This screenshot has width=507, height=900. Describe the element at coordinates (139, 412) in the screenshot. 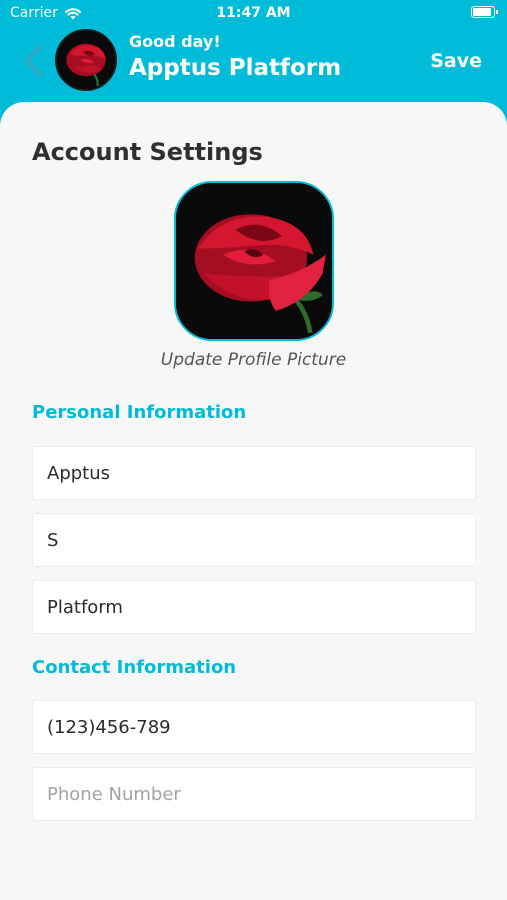

I see `personal-info-heading: Personal Information` at that location.